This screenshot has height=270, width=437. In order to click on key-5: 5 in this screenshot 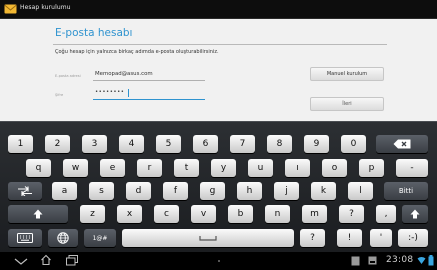, I will do `click(168, 144)`.